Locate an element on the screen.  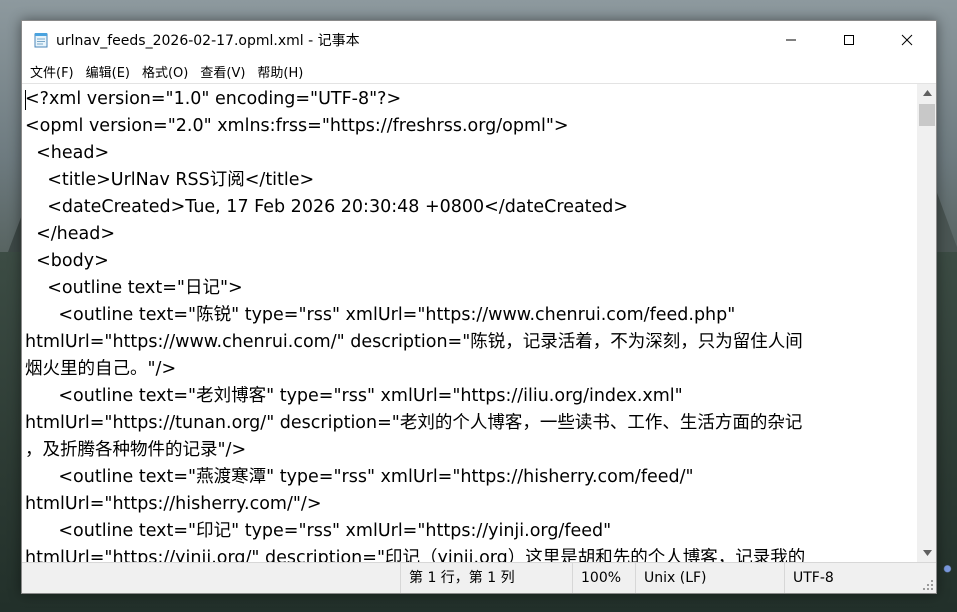
text-line: 烟火里的自己。"/> is located at coordinates (101, 369).